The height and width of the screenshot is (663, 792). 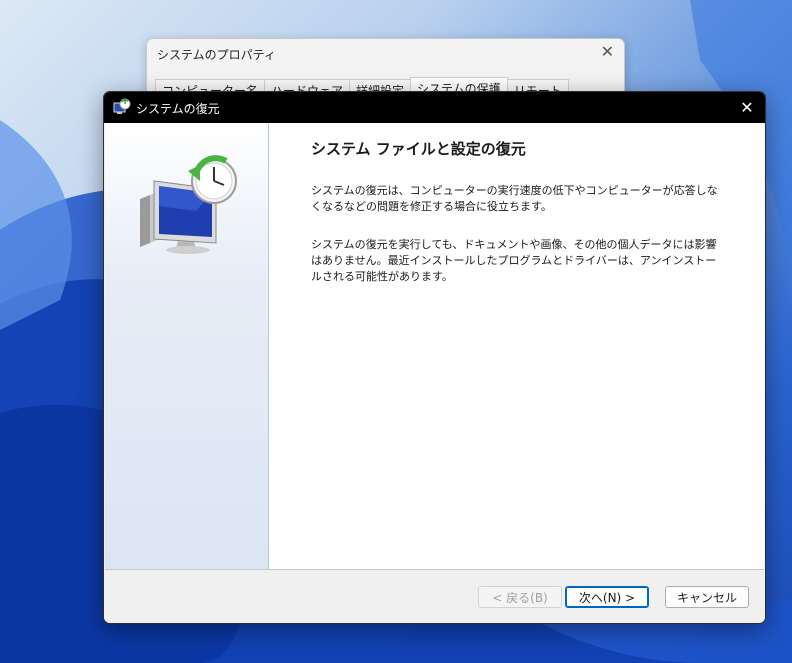 I want to click on monitor-clock-illustration, so click(x=188, y=204).